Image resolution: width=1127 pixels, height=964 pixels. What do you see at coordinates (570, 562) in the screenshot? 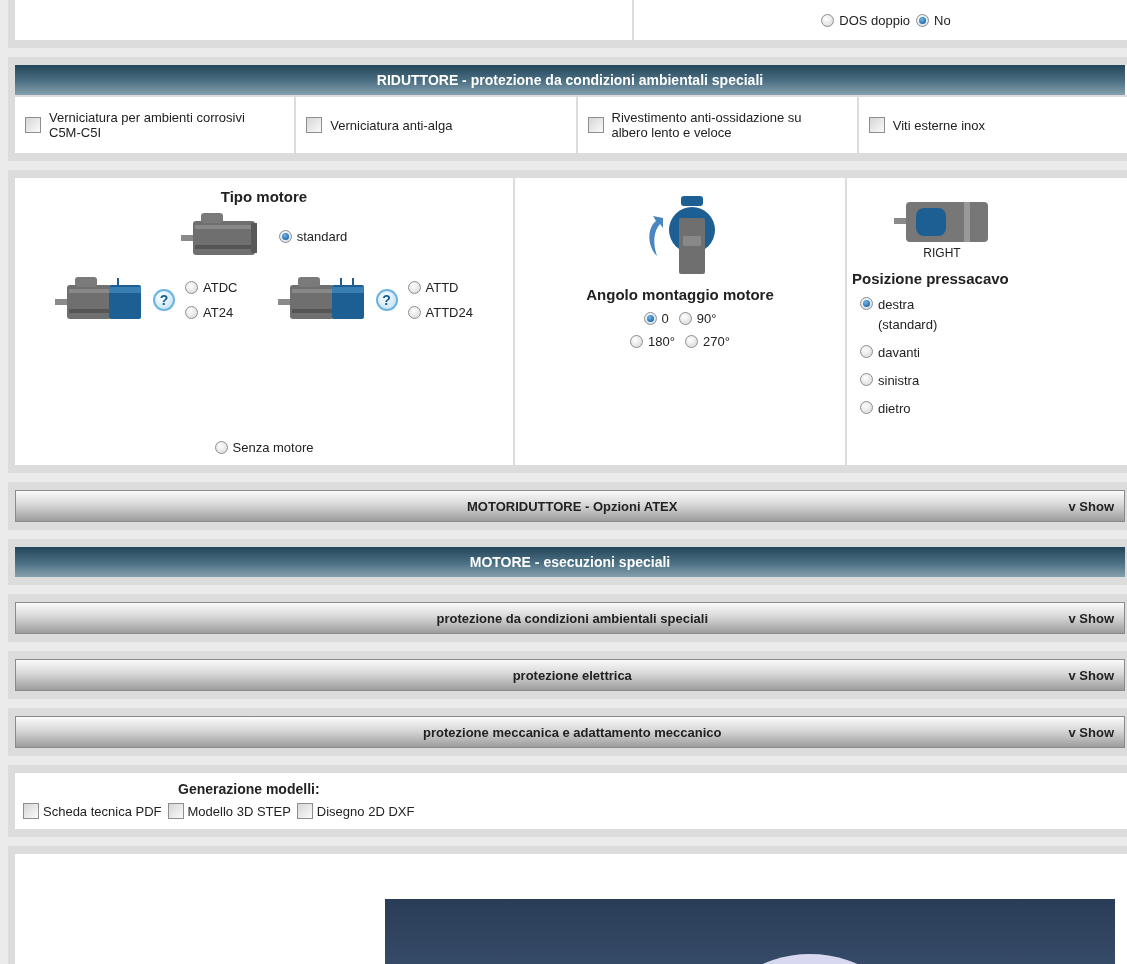
I see `section-header: MOTORE - esecuzioni speciali` at bounding box center [570, 562].